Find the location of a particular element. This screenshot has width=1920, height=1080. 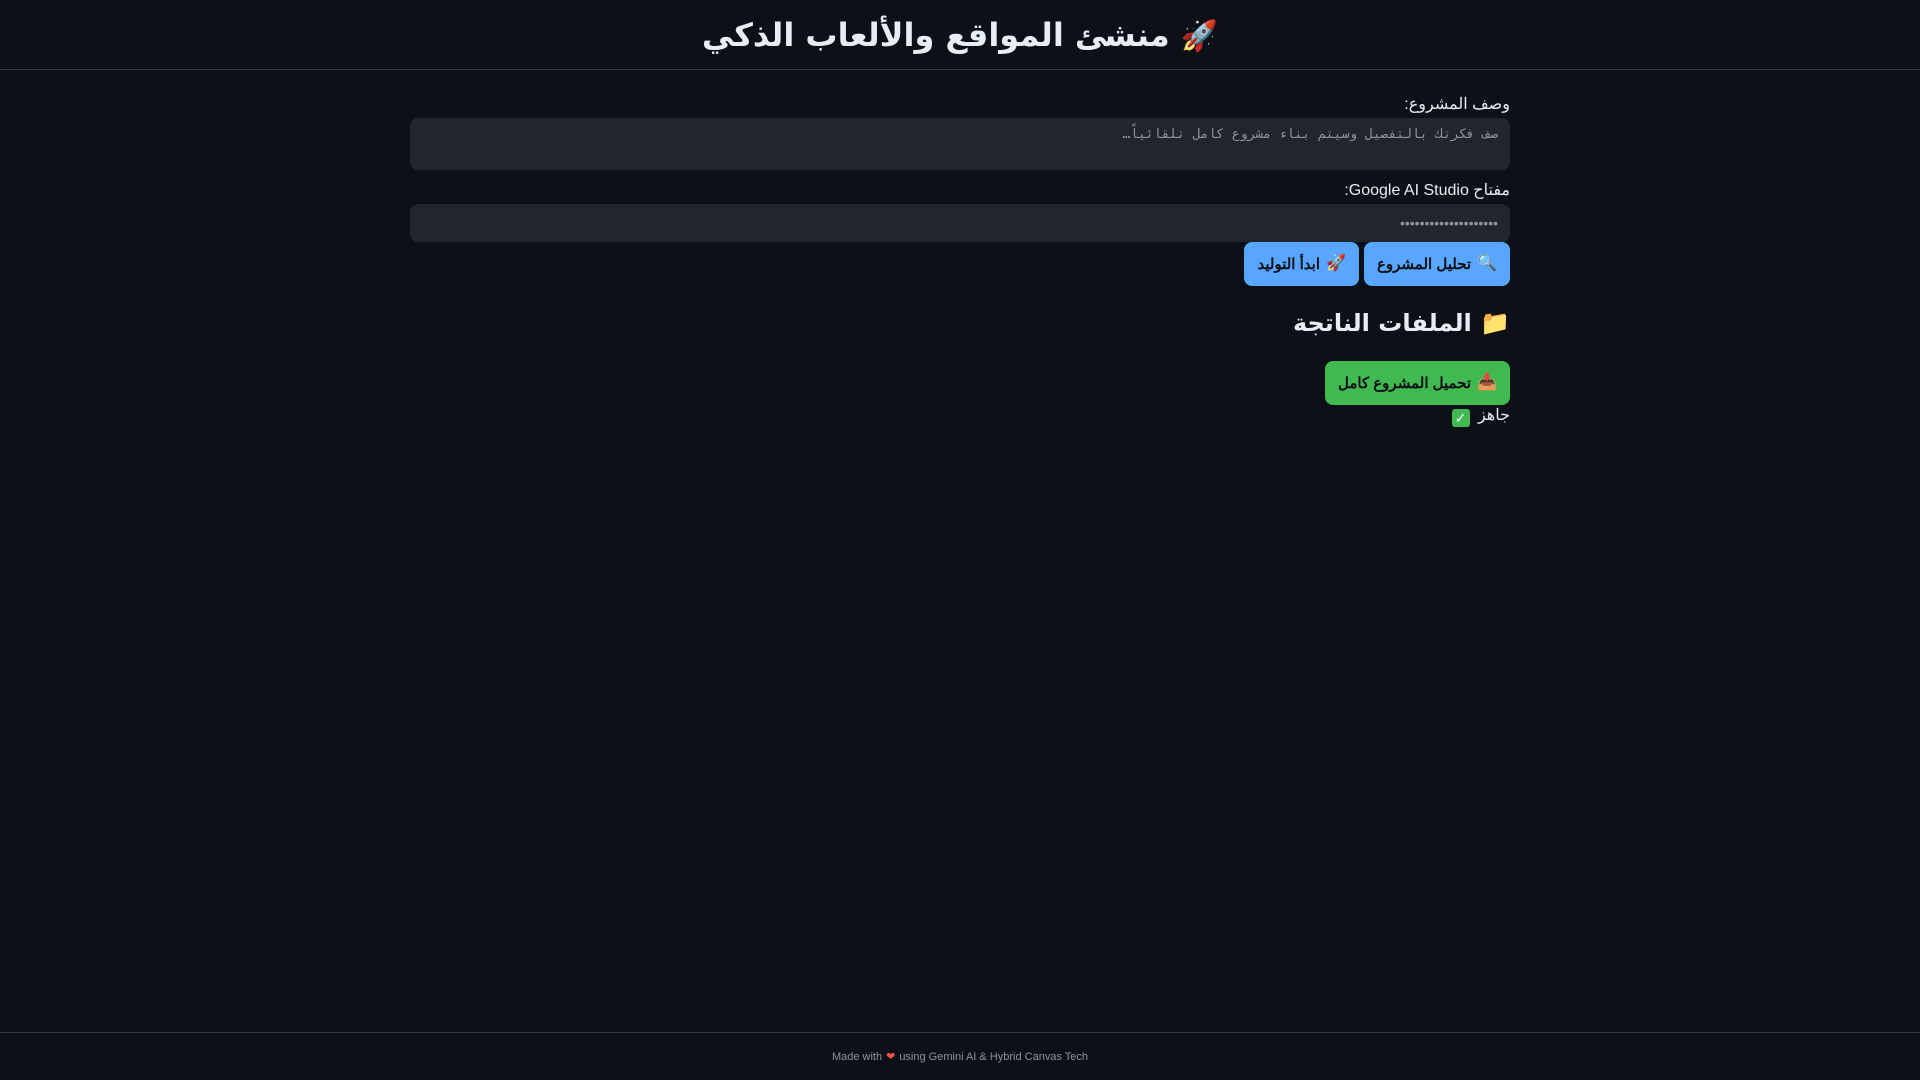

description-label: وصف المشروع: is located at coordinates (1457, 104).